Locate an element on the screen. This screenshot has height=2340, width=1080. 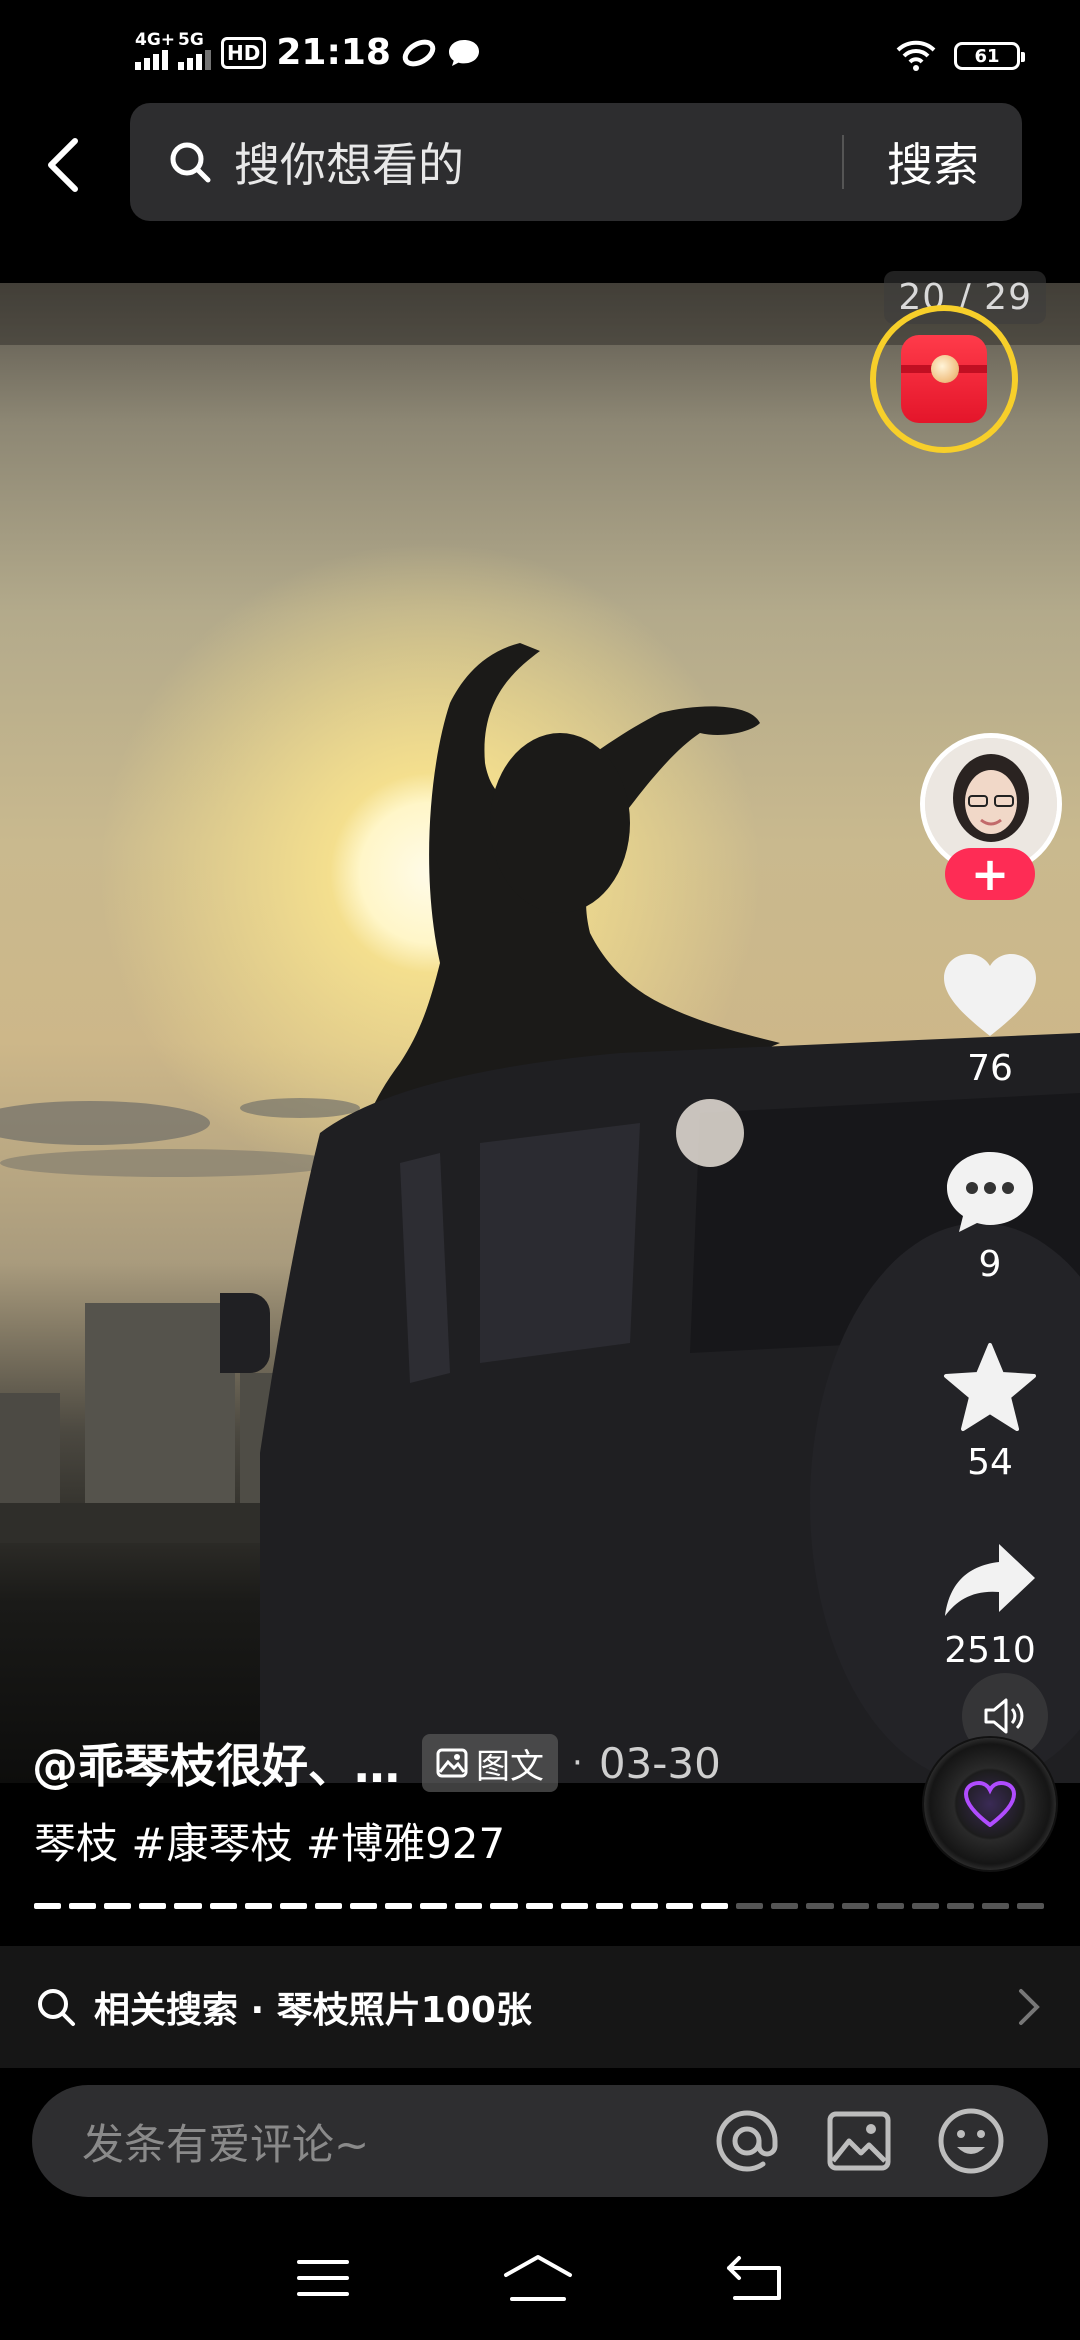
signal-5g-icon: 5G is located at coordinates (194, 50).